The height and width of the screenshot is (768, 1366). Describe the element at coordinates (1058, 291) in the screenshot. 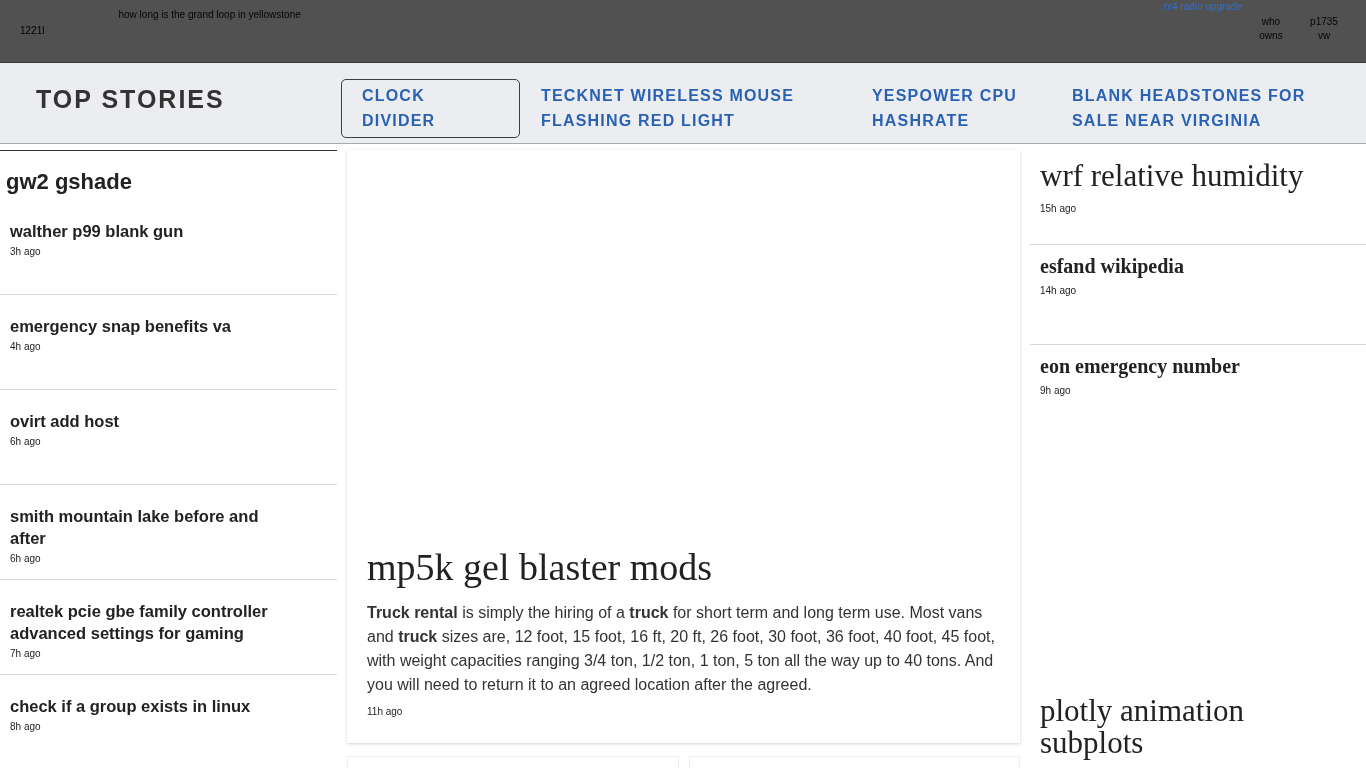

I see `story-time: 14h ago` at that location.